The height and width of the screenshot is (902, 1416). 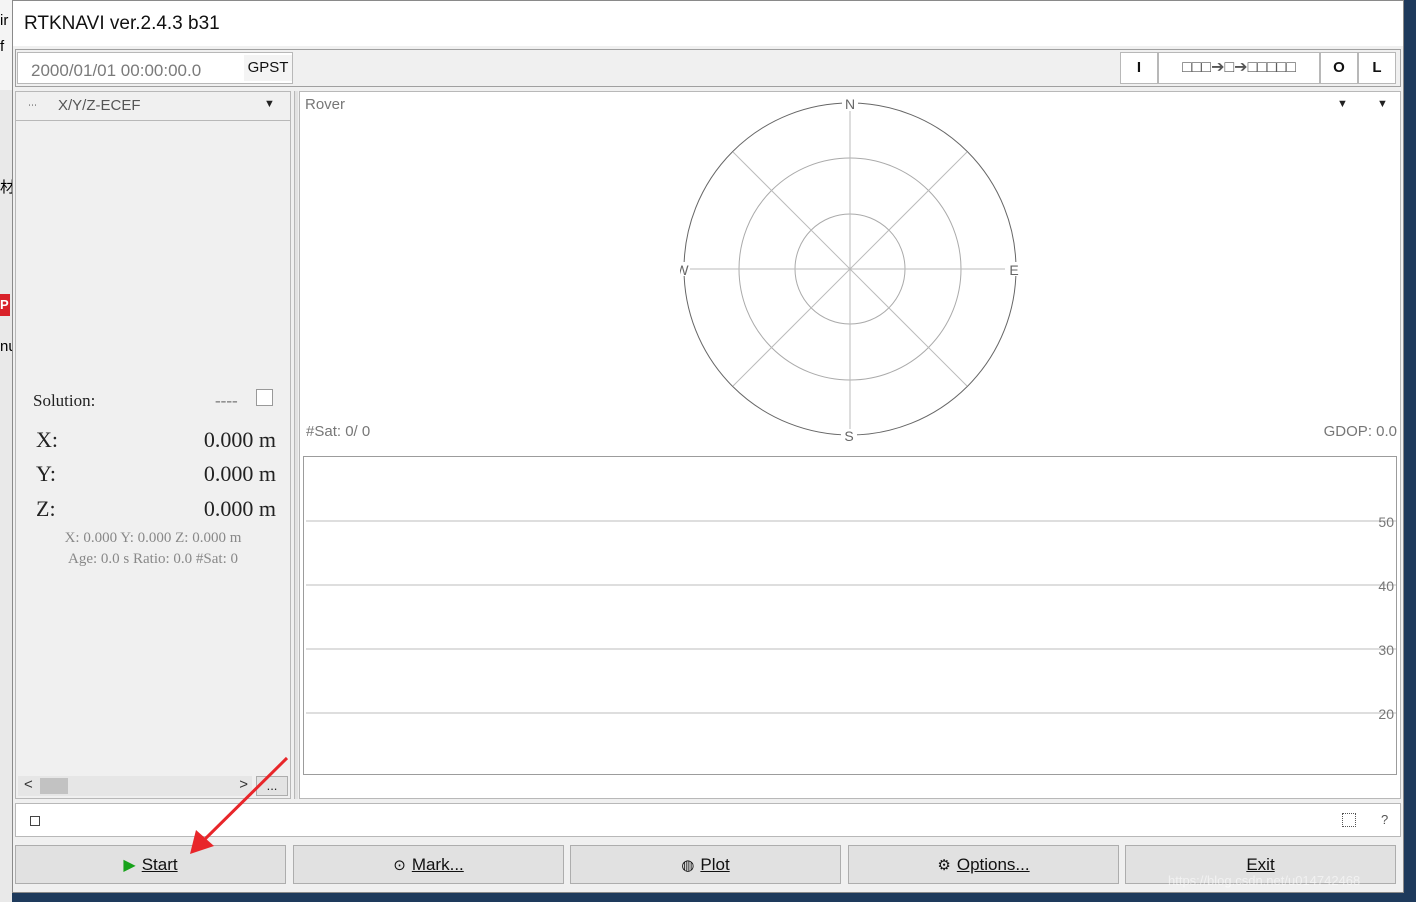 What do you see at coordinates (1013, 270) in the screenshot?
I see `sky-east-label: E` at bounding box center [1013, 270].